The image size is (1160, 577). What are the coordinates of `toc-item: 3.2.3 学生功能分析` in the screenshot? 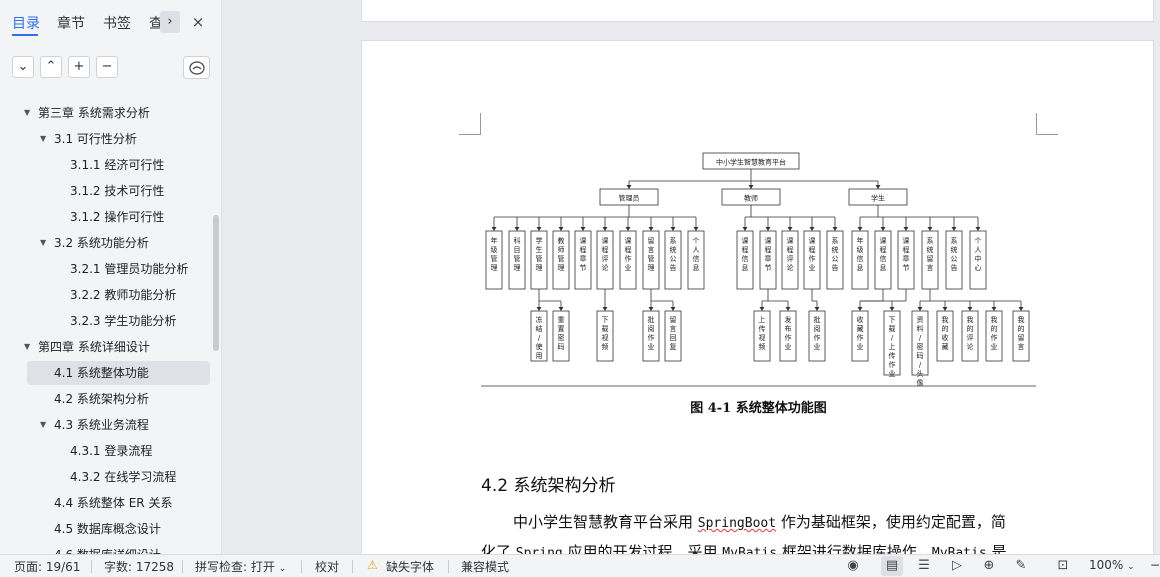 It's located at (123, 321).